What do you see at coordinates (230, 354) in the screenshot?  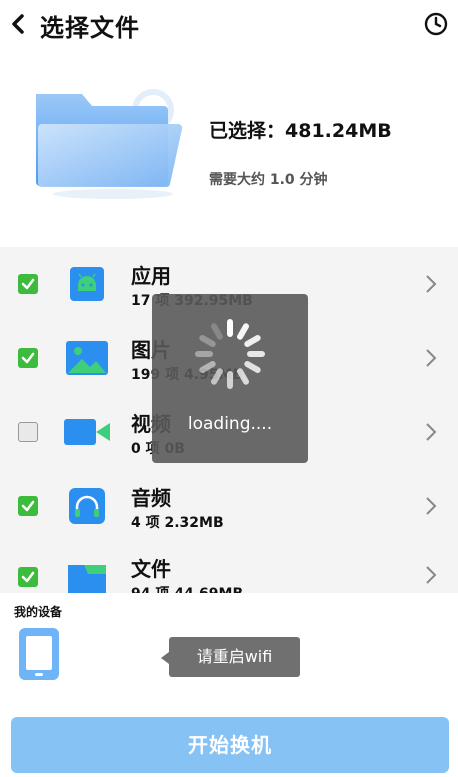 I see `spinner-icon` at bounding box center [230, 354].